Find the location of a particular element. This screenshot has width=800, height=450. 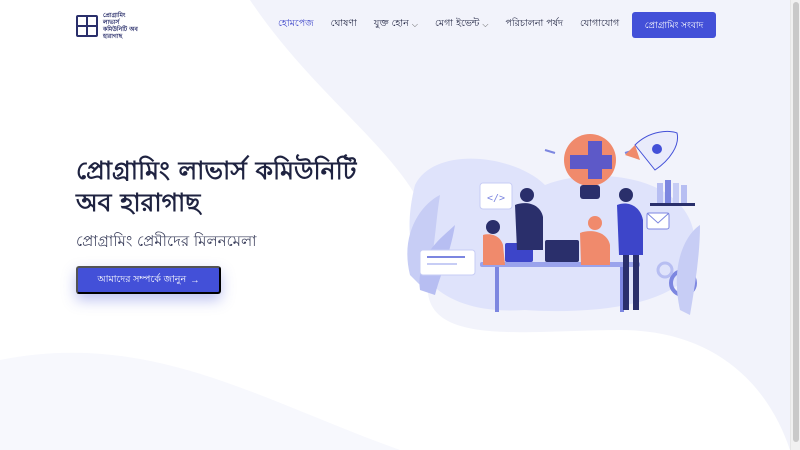

logo-line-3: হারাগাছ is located at coordinates (113, 36).